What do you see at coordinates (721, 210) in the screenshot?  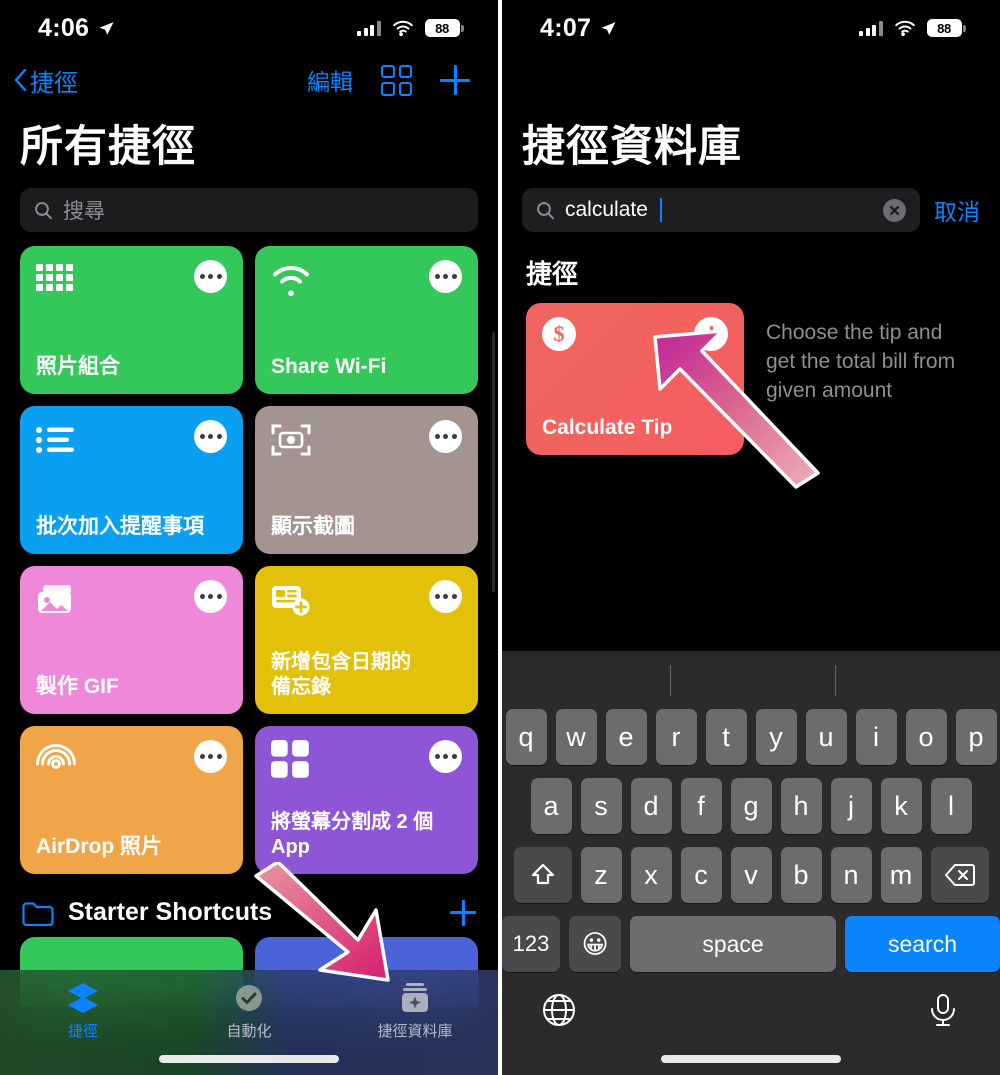 I see `search-input: calculate` at bounding box center [721, 210].